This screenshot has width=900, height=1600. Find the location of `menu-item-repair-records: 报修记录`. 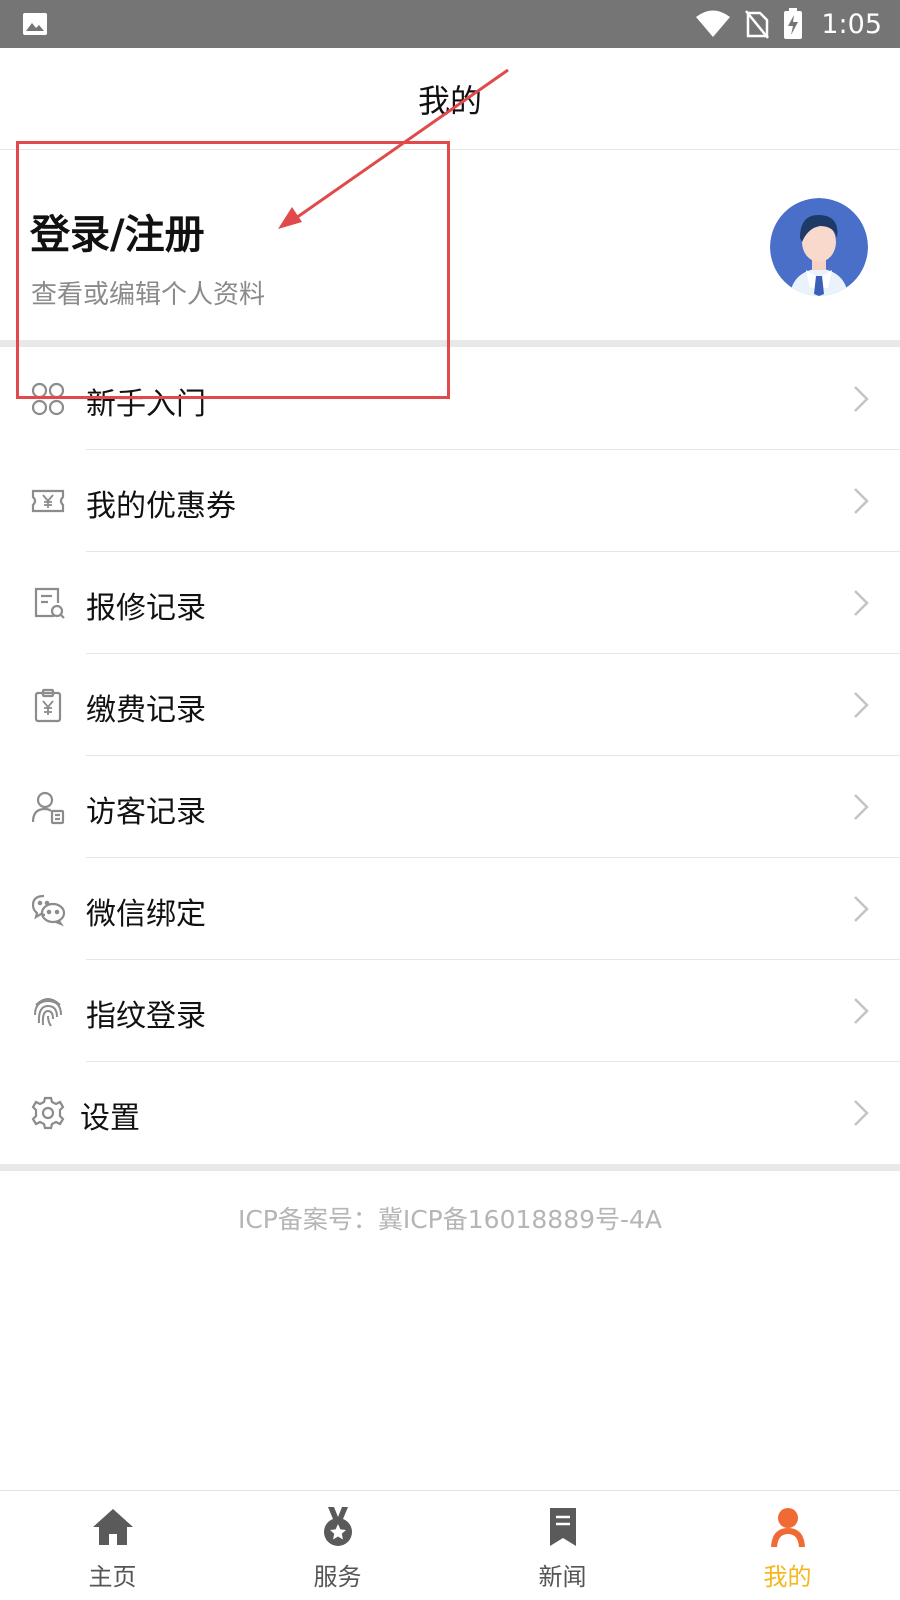

menu-item-repair-records: 报修记录 is located at coordinates (450, 603).